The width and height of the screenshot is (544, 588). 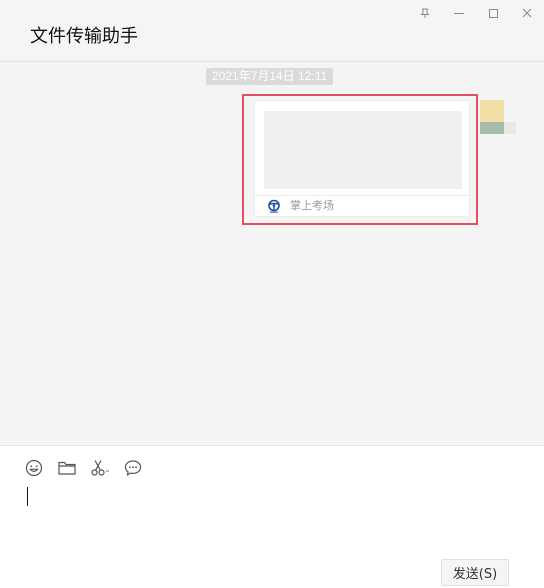 What do you see at coordinates (270, 76) in the screenshot?
I see `message-timestamp: 2021年7月14日 12:11` at bounding box center [270, 76].